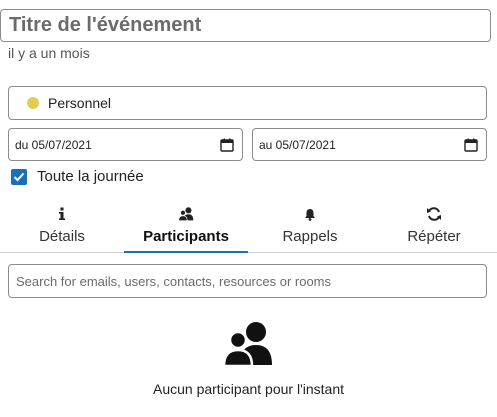  Describe the element at coordinates (248, 389) in the screenshot. I see `empty-state-message: Aucun participant pour l'instant` at that location.